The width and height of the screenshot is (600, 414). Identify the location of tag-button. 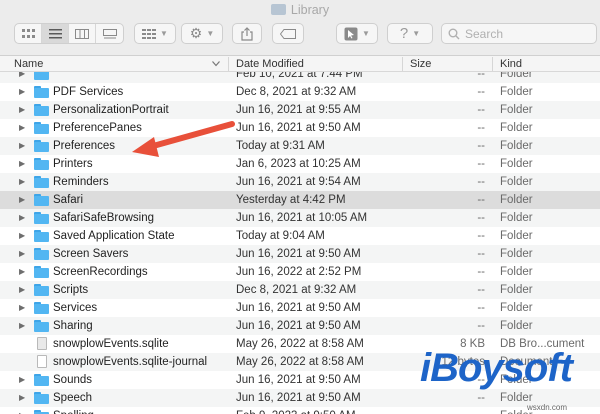
(288, 33).